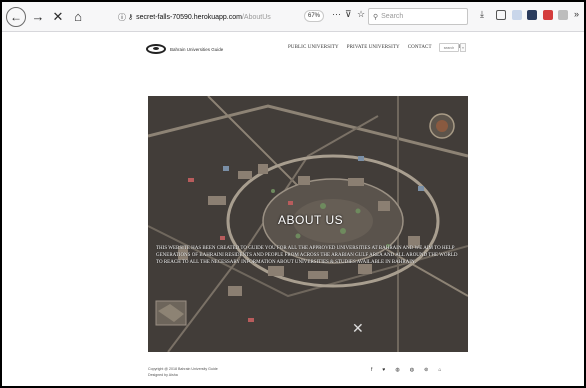 The width and height of the screenshot is (586, 388). Describe the element at coordinates (163, 375) in the screenshot. I see `designed-by-text: Designed by Aisha` at that location.